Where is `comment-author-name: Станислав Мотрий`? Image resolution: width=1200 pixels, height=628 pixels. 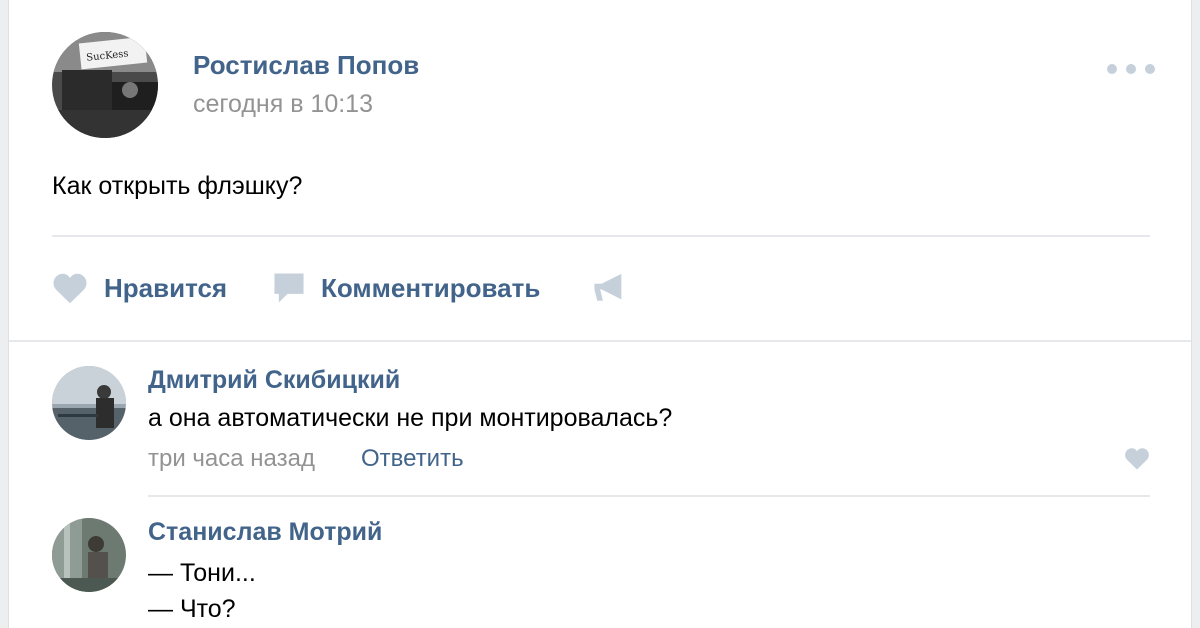 comment-author-name: Станислав Мотрий is located at coordinates (265, 532).